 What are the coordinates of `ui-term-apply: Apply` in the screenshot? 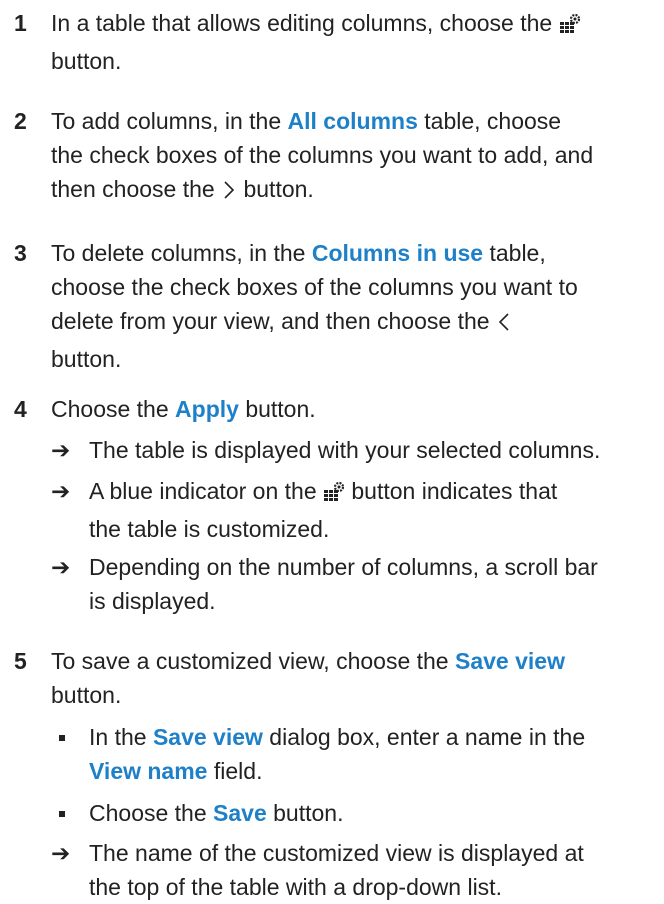 It's located at (207, 409).